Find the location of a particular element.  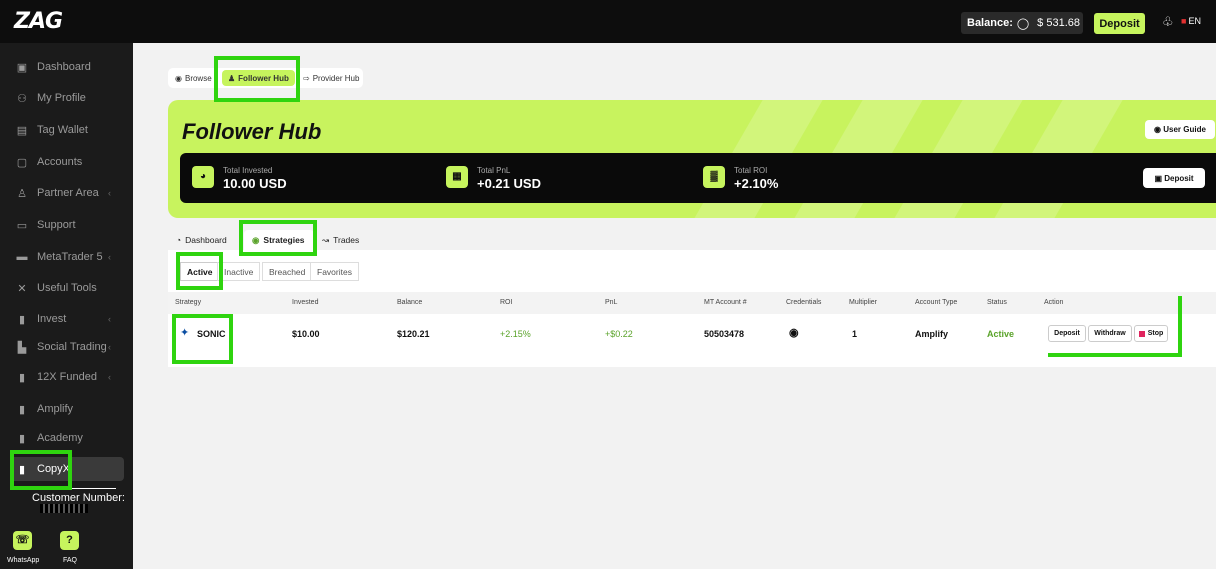

user-guide-button: ◉ User Guide is located at coordinates (1180, 129).